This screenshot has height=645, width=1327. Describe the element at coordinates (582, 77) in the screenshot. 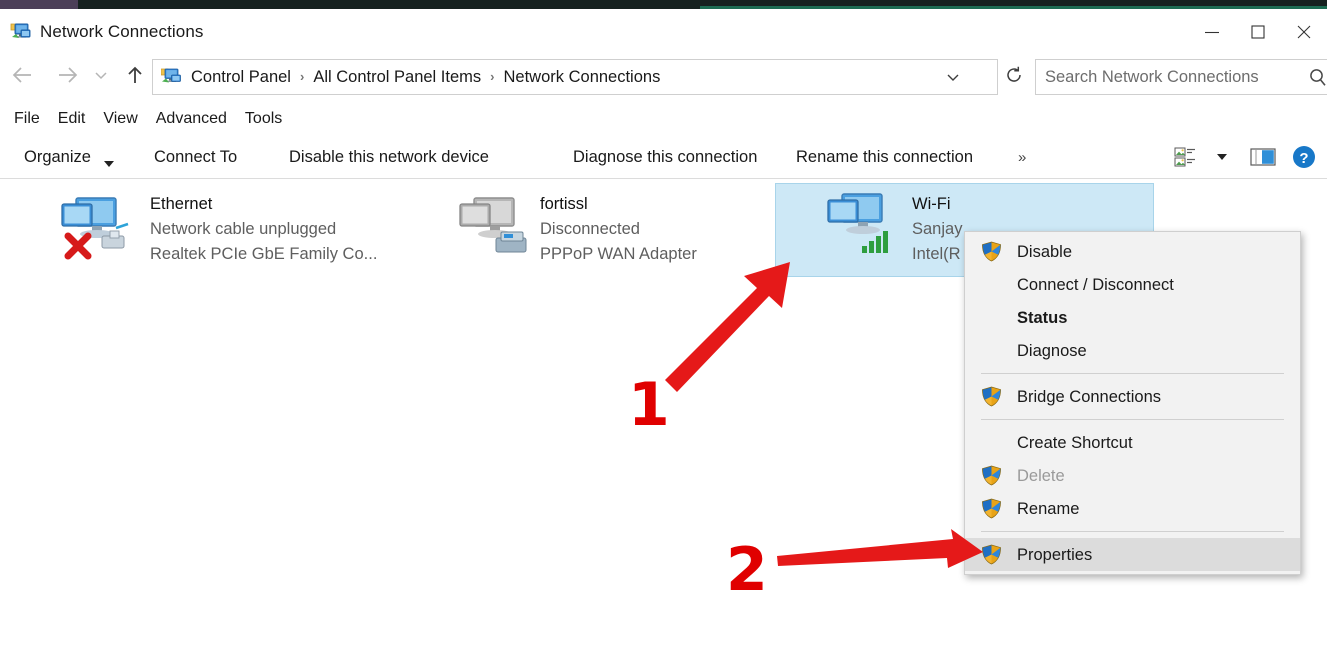

I see `breadcrumb-item-network-connections: Network Connections` at that location.